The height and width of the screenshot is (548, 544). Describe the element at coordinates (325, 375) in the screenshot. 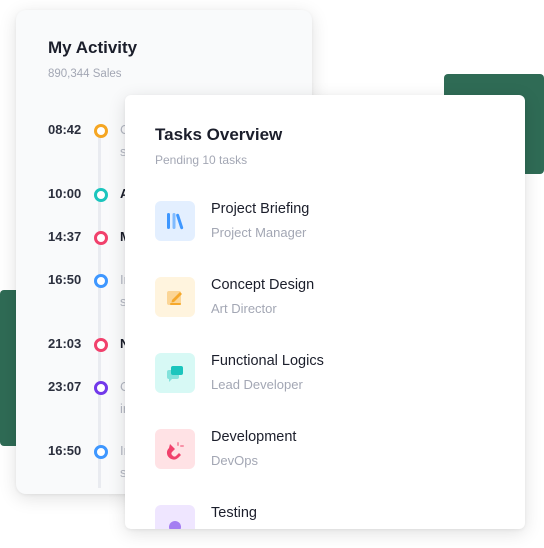

I see `task-item-functional-logics: Functional Logics Lead Developer` at that location.